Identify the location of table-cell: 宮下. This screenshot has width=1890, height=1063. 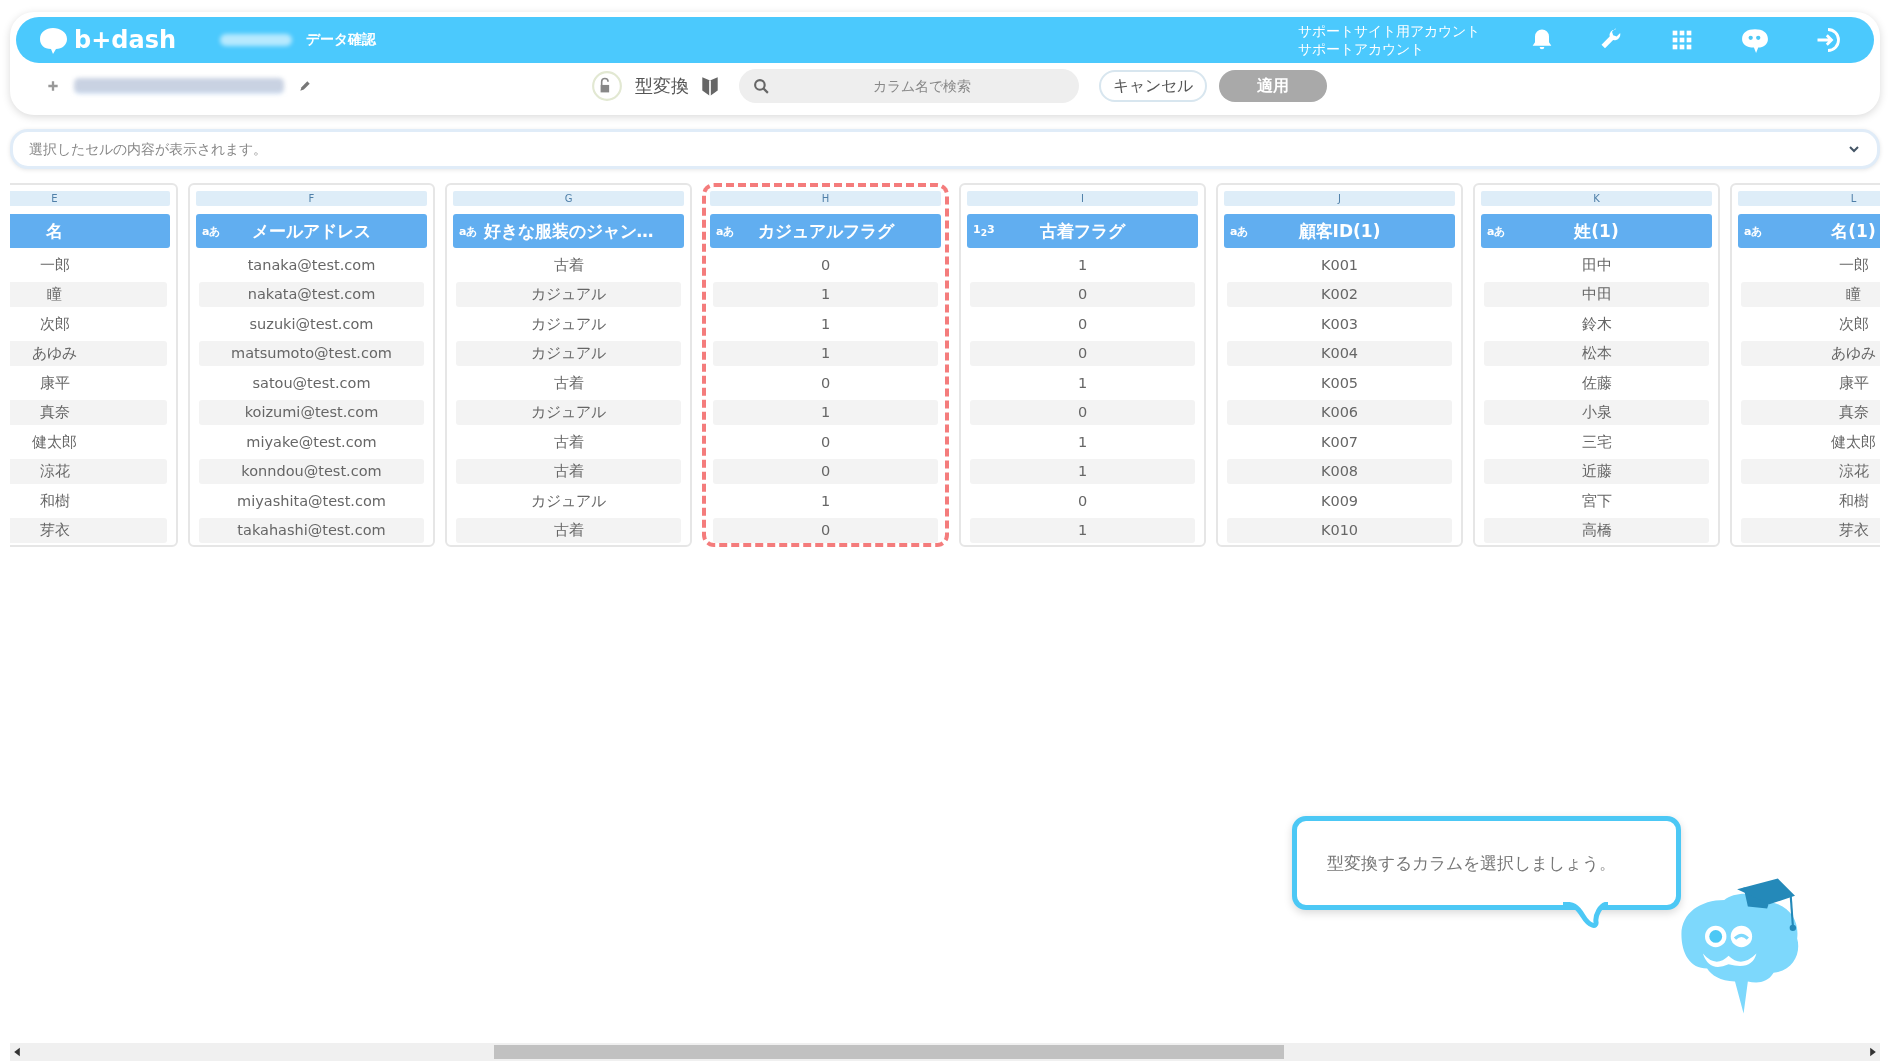
(1596, 501).